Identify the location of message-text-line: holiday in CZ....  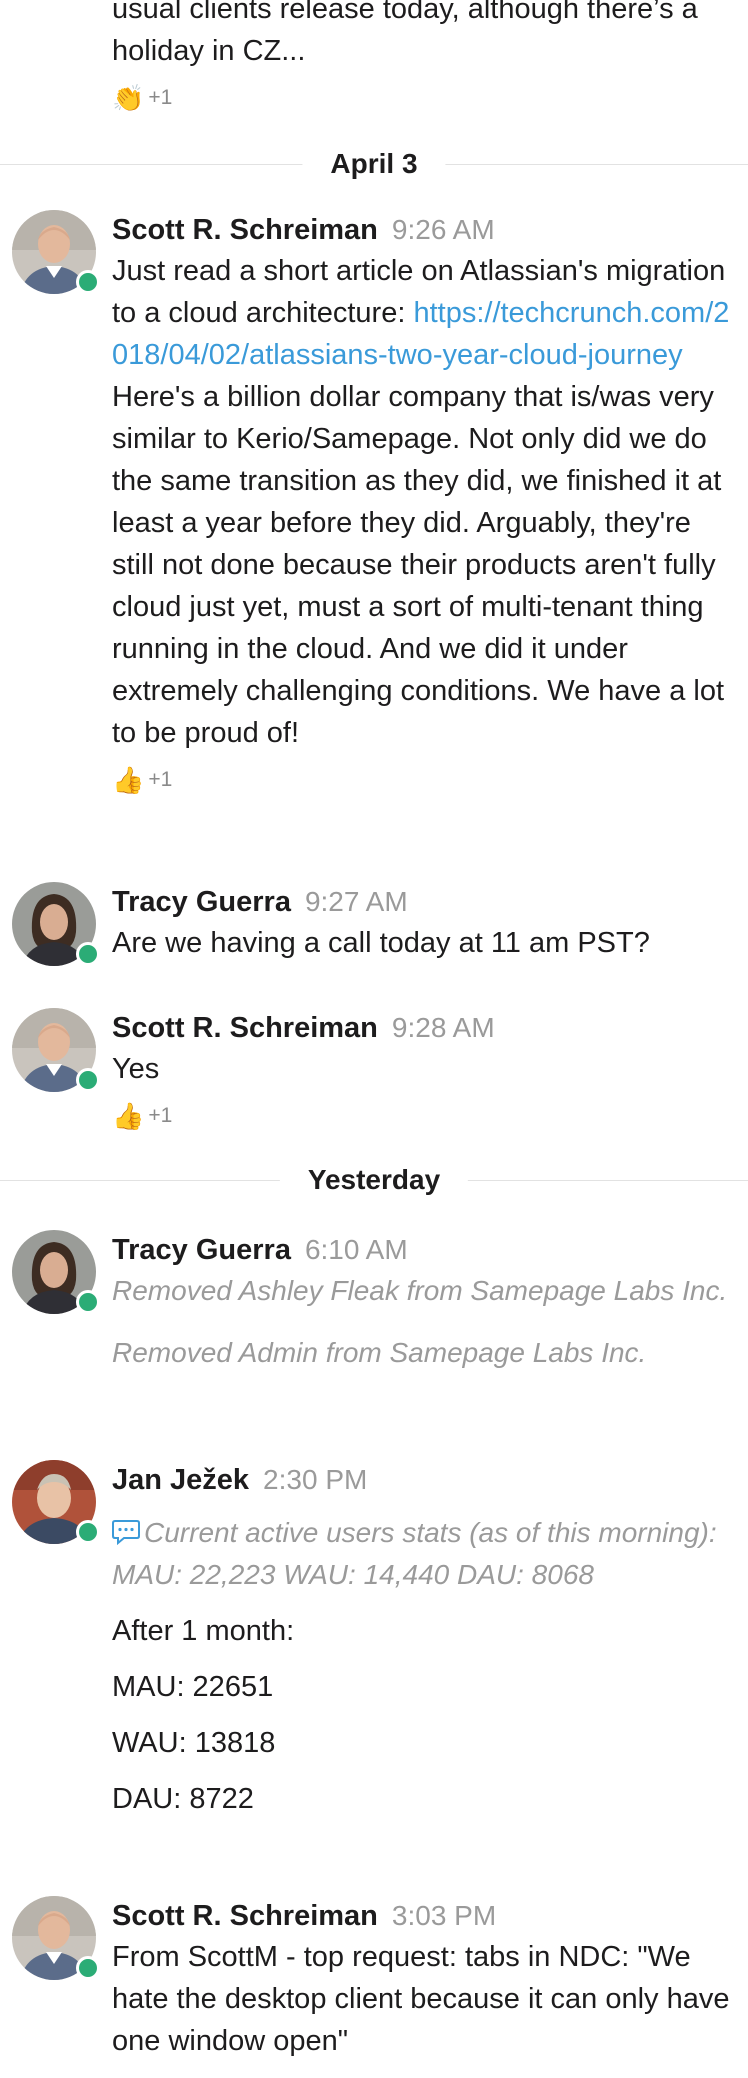
(209, 51).